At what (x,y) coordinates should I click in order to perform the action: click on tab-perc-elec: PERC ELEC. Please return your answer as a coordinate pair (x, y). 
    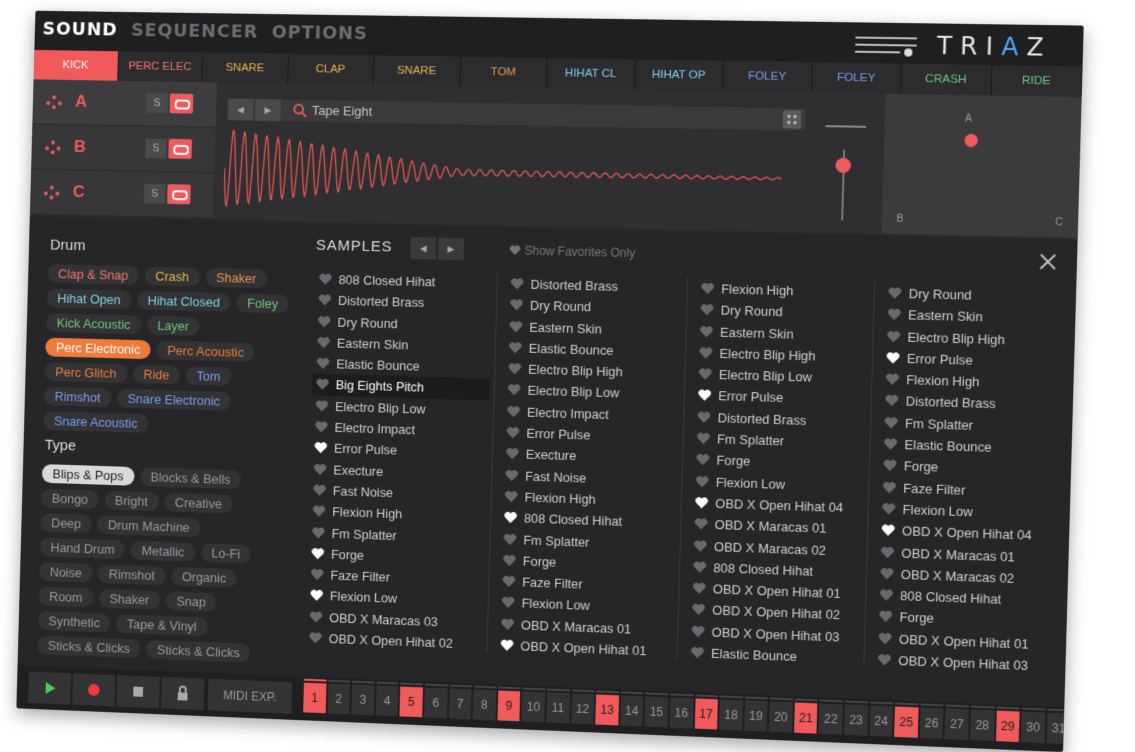
    Looking at the image, I should click on (160, 67).